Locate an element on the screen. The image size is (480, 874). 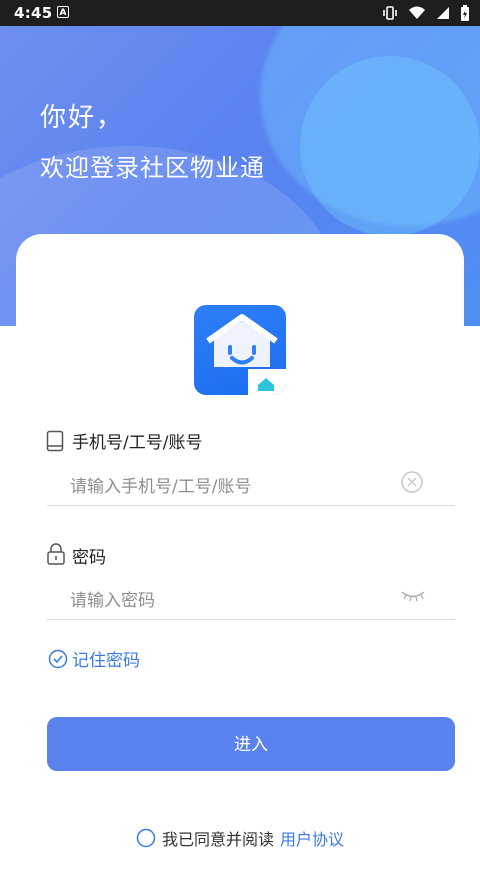
password-underline is located at coordinates (251, 619).